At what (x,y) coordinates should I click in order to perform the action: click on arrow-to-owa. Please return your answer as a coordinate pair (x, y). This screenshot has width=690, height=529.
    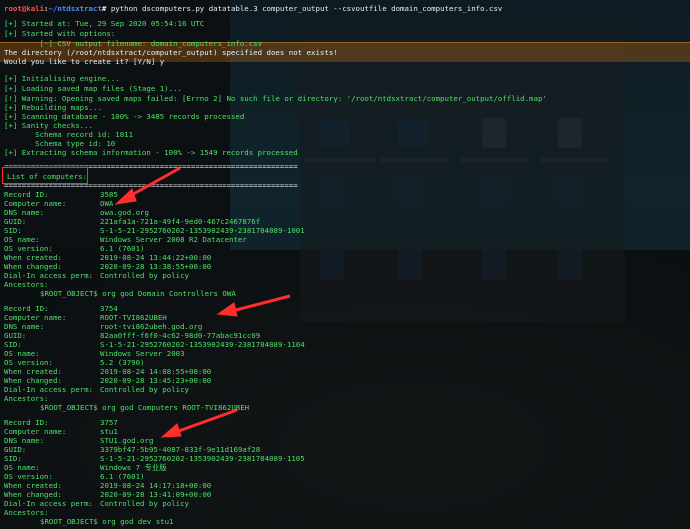
    Looking at the image, I should click on (147, 185).